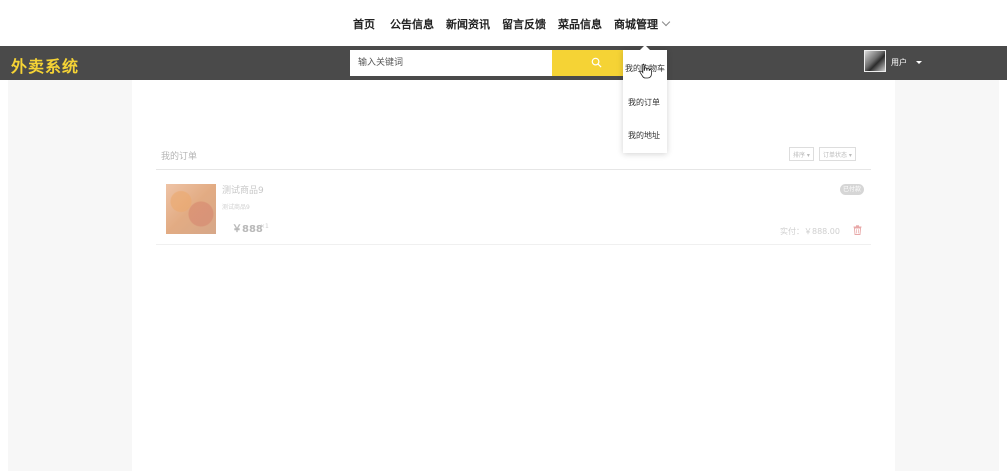 The height and width of the screenshot is (471, 1007). Describe the element at coordinates (236, 207) in the screenshot. I see `product-subtitle: 测试商品9` at that location.